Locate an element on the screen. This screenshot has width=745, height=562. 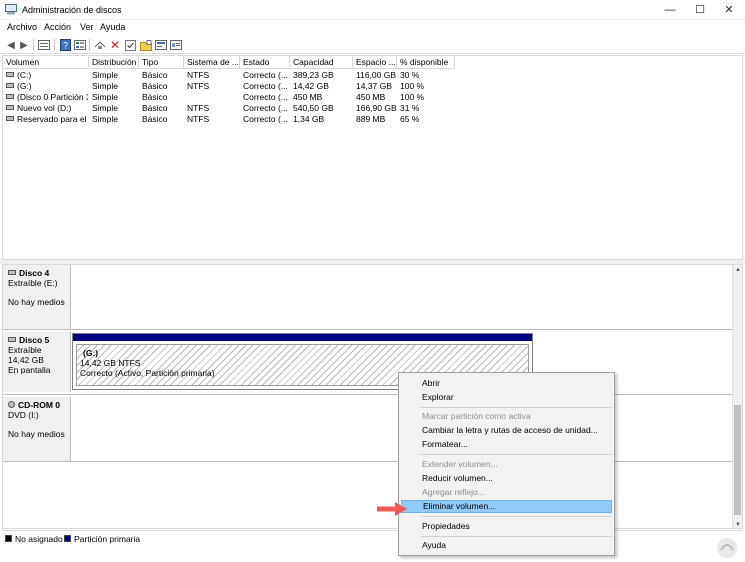
column-header-capacidad: Capacidad is located at coordinates (321, 62).